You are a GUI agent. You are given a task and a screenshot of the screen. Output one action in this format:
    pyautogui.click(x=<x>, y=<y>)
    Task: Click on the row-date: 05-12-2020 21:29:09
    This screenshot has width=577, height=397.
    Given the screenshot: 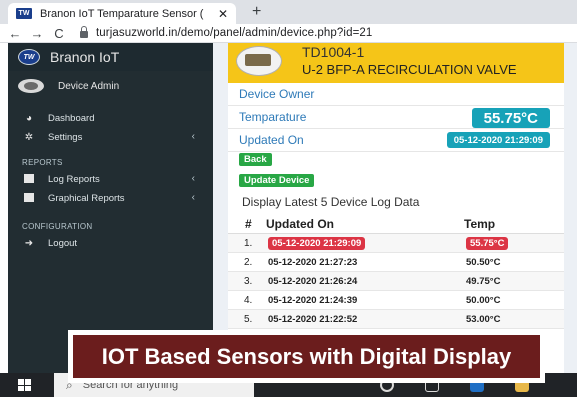 What is the action you would take?
    pyautogui.click(x=317, y=243)
    